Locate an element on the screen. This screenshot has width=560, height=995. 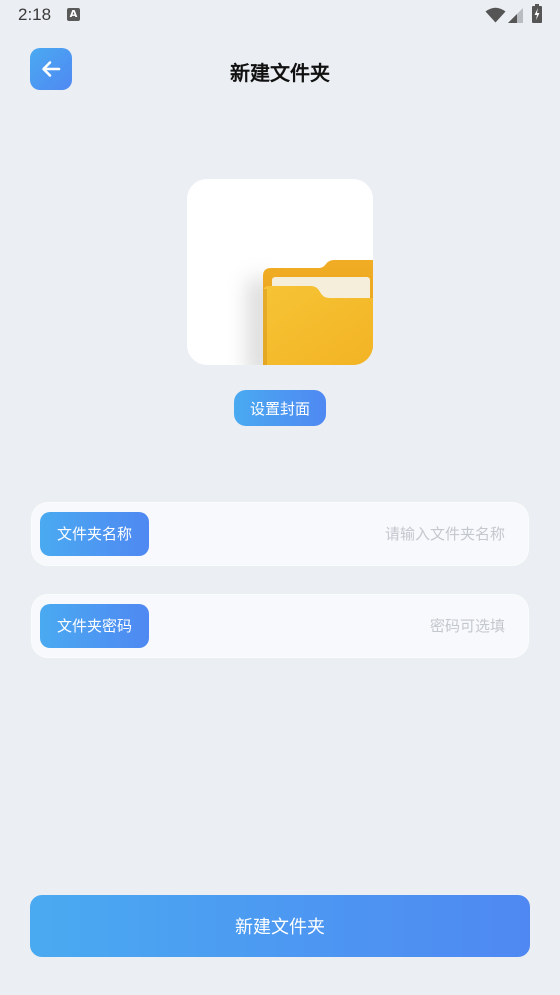
folder-password-input is located at coordinates (333, 626).